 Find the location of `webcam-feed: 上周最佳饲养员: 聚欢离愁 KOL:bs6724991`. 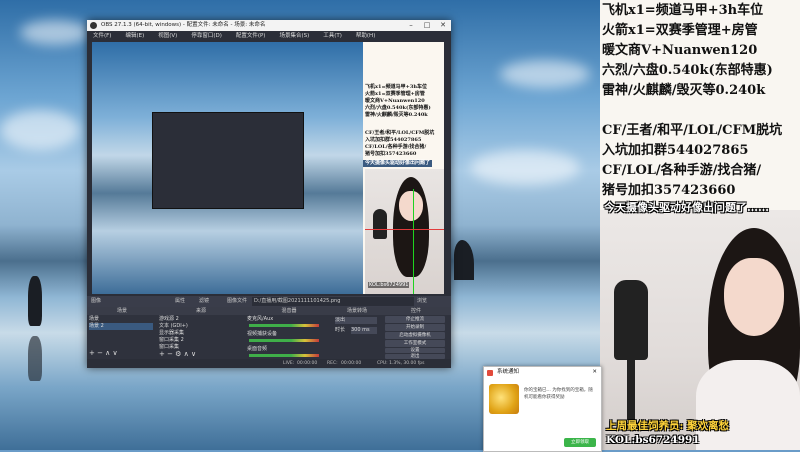

webcam-feed: 上周最佳饲养员: 聚欢离愁 KOL:bs6724991 is located at coordinates (700, 330).